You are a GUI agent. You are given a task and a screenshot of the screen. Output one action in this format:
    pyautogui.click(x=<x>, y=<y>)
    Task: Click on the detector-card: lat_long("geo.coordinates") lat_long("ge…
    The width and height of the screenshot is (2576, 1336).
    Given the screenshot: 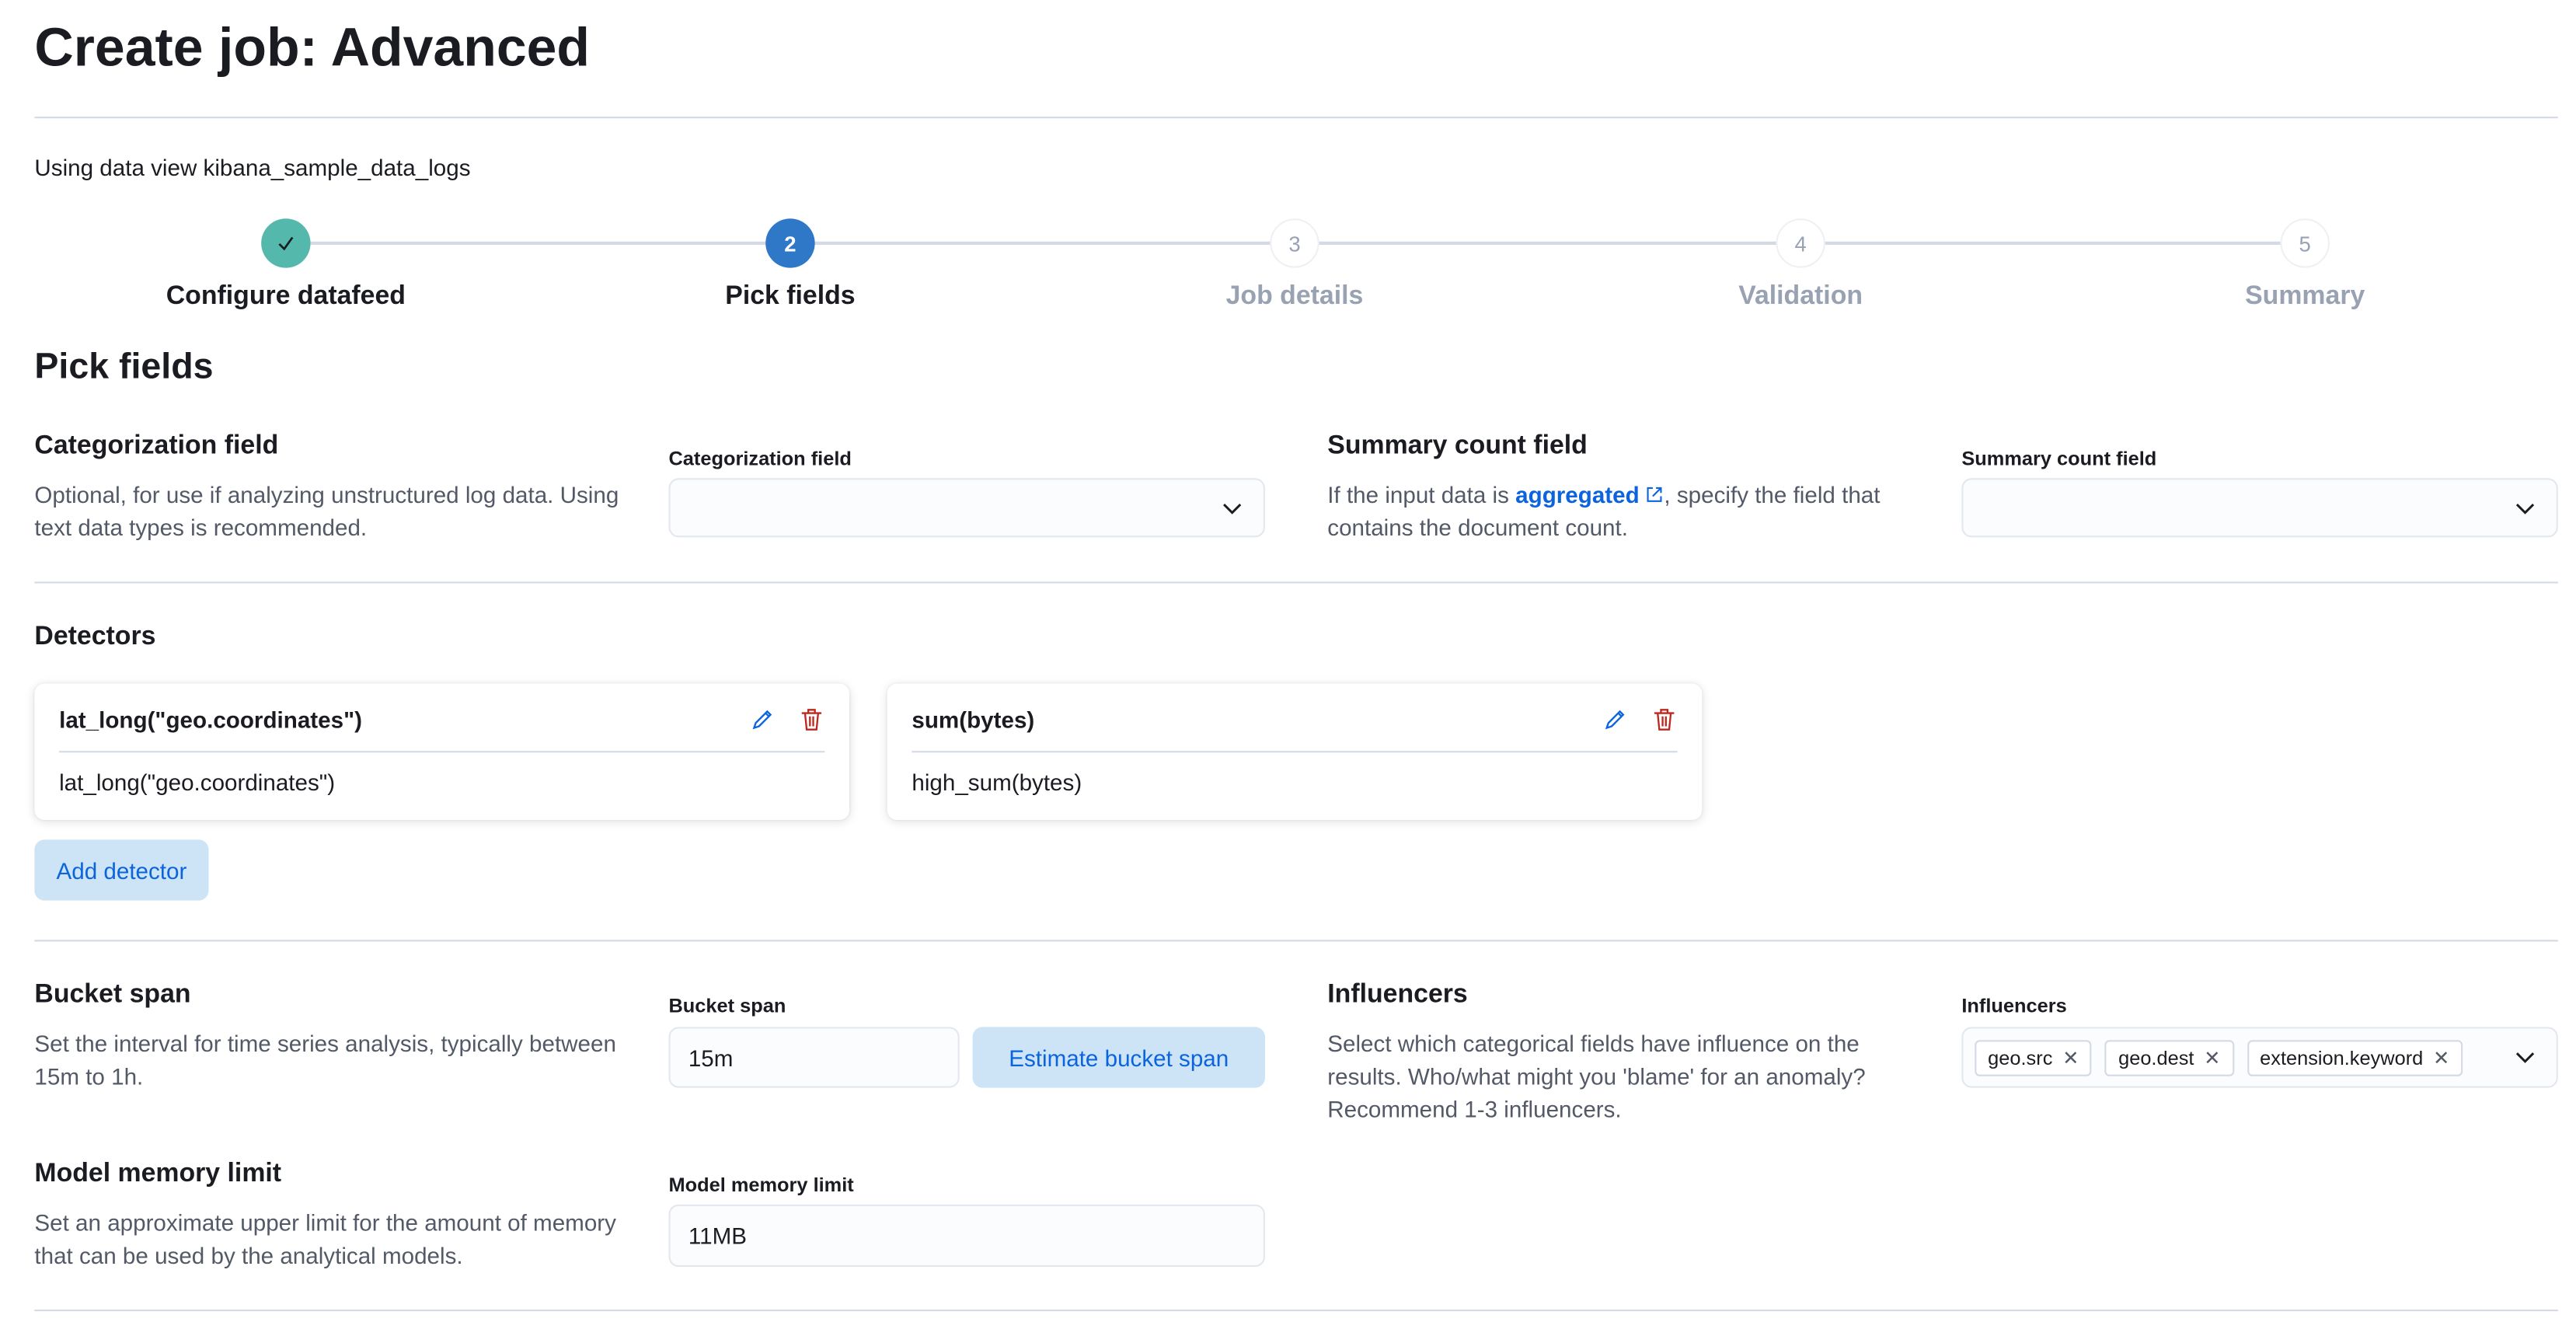 What is the action you would take?
    pyautogui.click(x=442, y=751)
    